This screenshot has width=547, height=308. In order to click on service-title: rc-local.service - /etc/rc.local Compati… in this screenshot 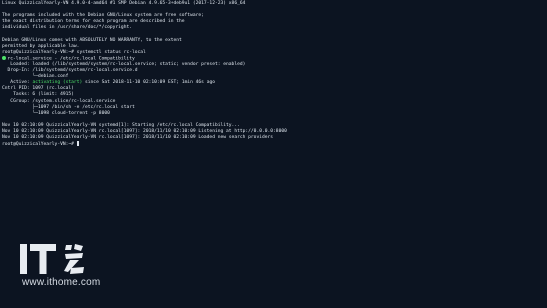, I will do `click(71, 59)`.